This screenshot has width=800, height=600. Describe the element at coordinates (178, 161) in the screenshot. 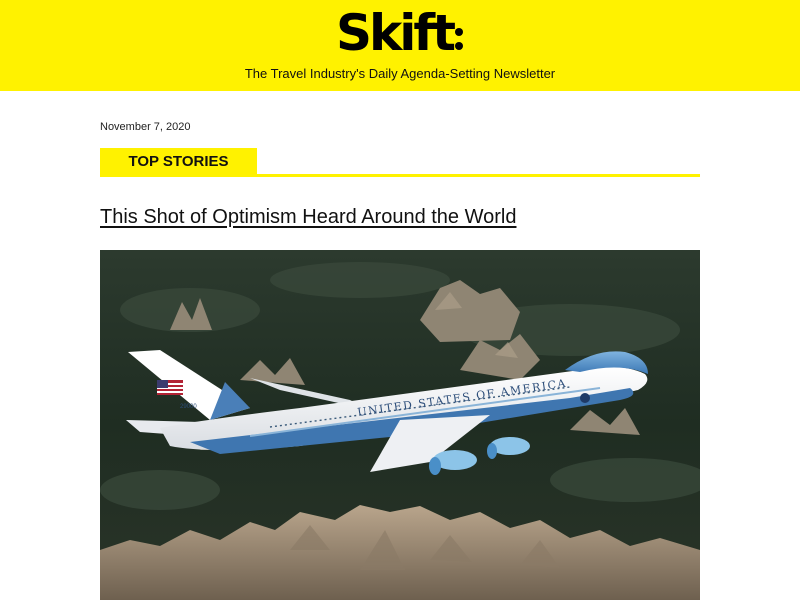

I see `section-label: TOP STORIES` at that location.